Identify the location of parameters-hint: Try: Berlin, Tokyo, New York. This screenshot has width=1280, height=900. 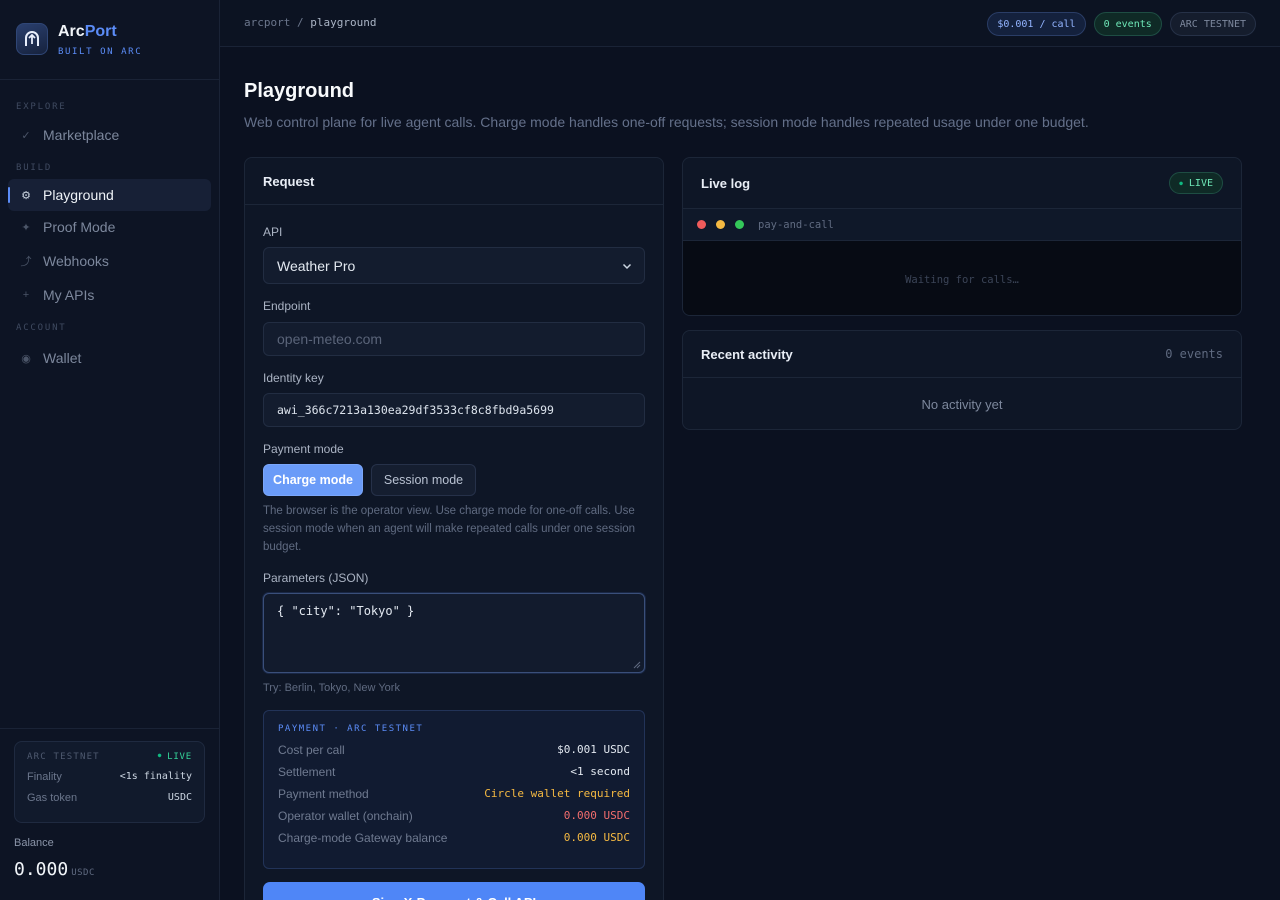
(331, 688).